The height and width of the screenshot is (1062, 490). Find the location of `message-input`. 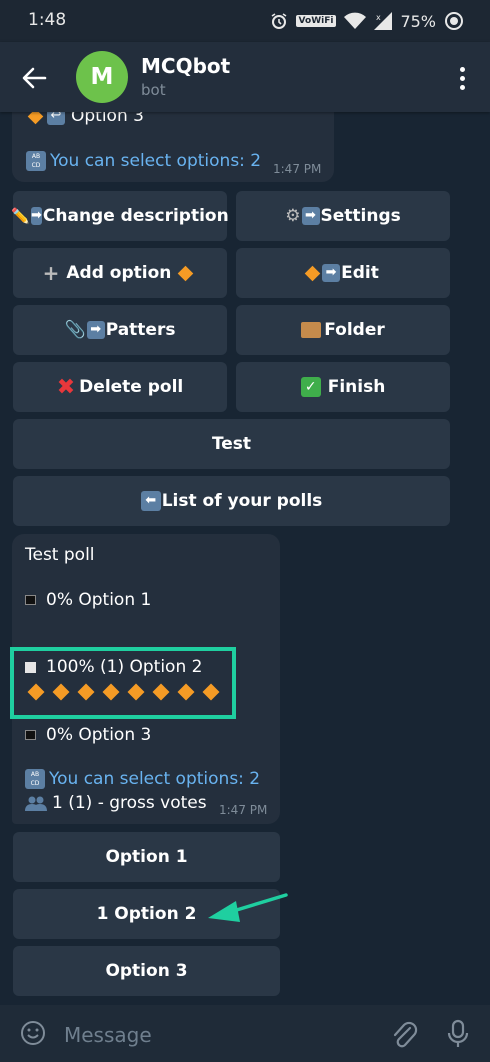

message-input is located at coordinates (214, 1035).